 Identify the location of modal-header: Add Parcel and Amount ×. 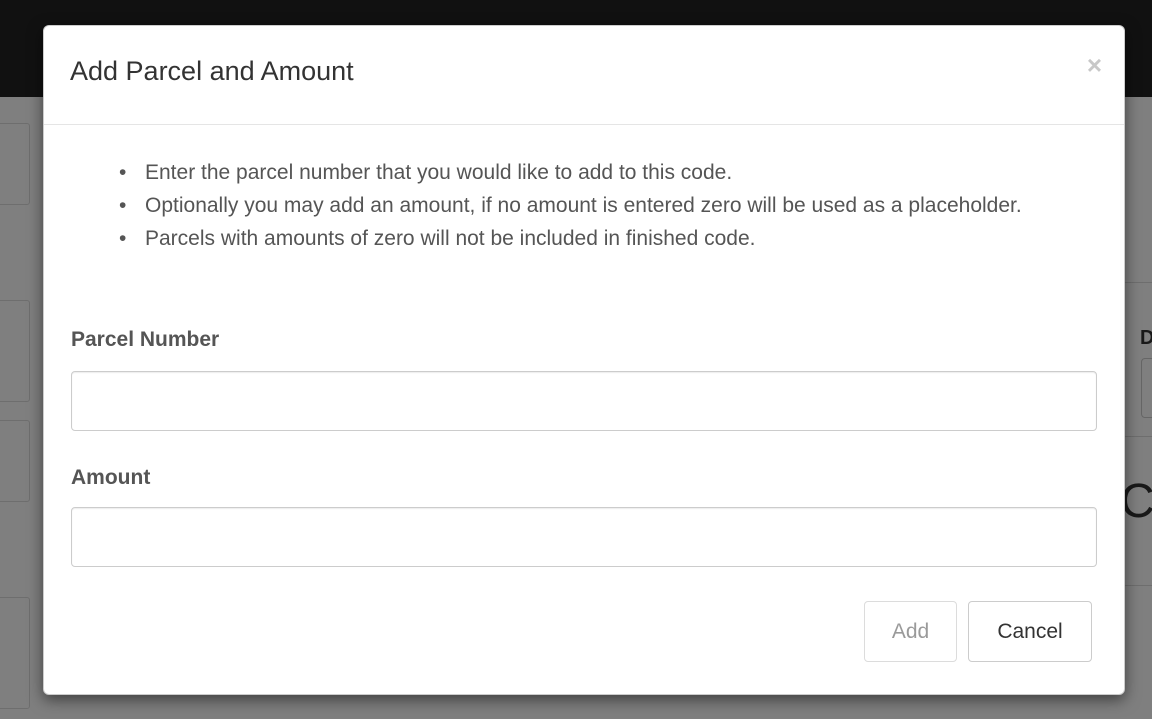
(584, 75).